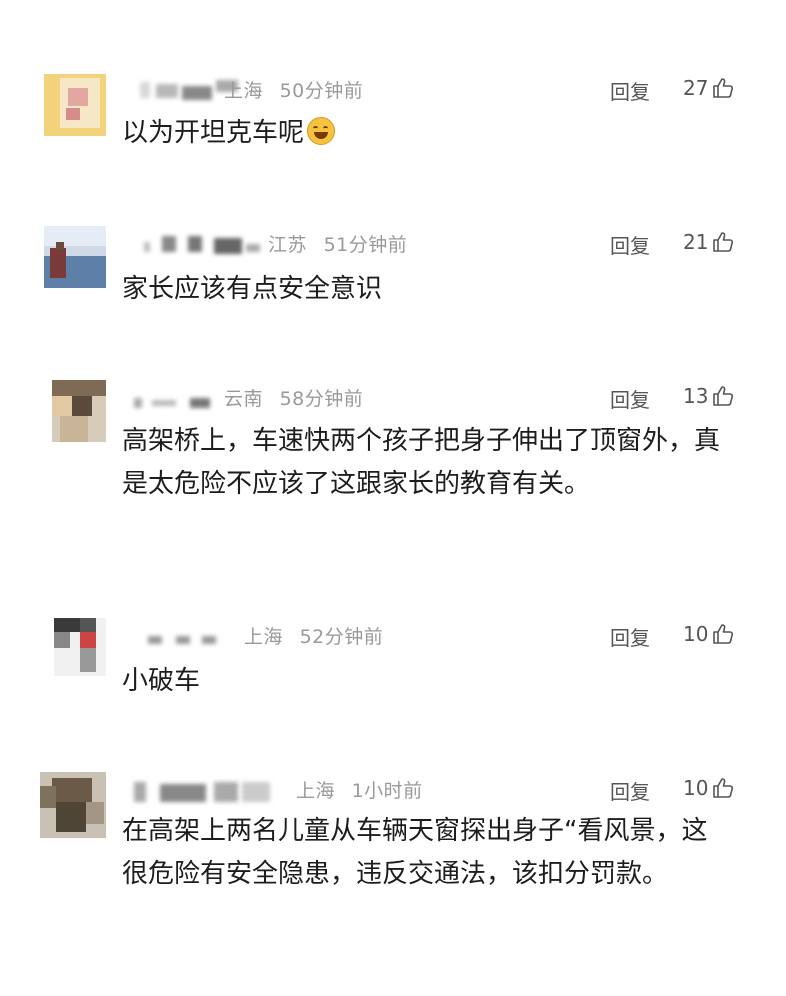 The width and height of the screenshot is (786, 996). I want to click on comment-meta: 云南 58分钟前, so click(293, 397).